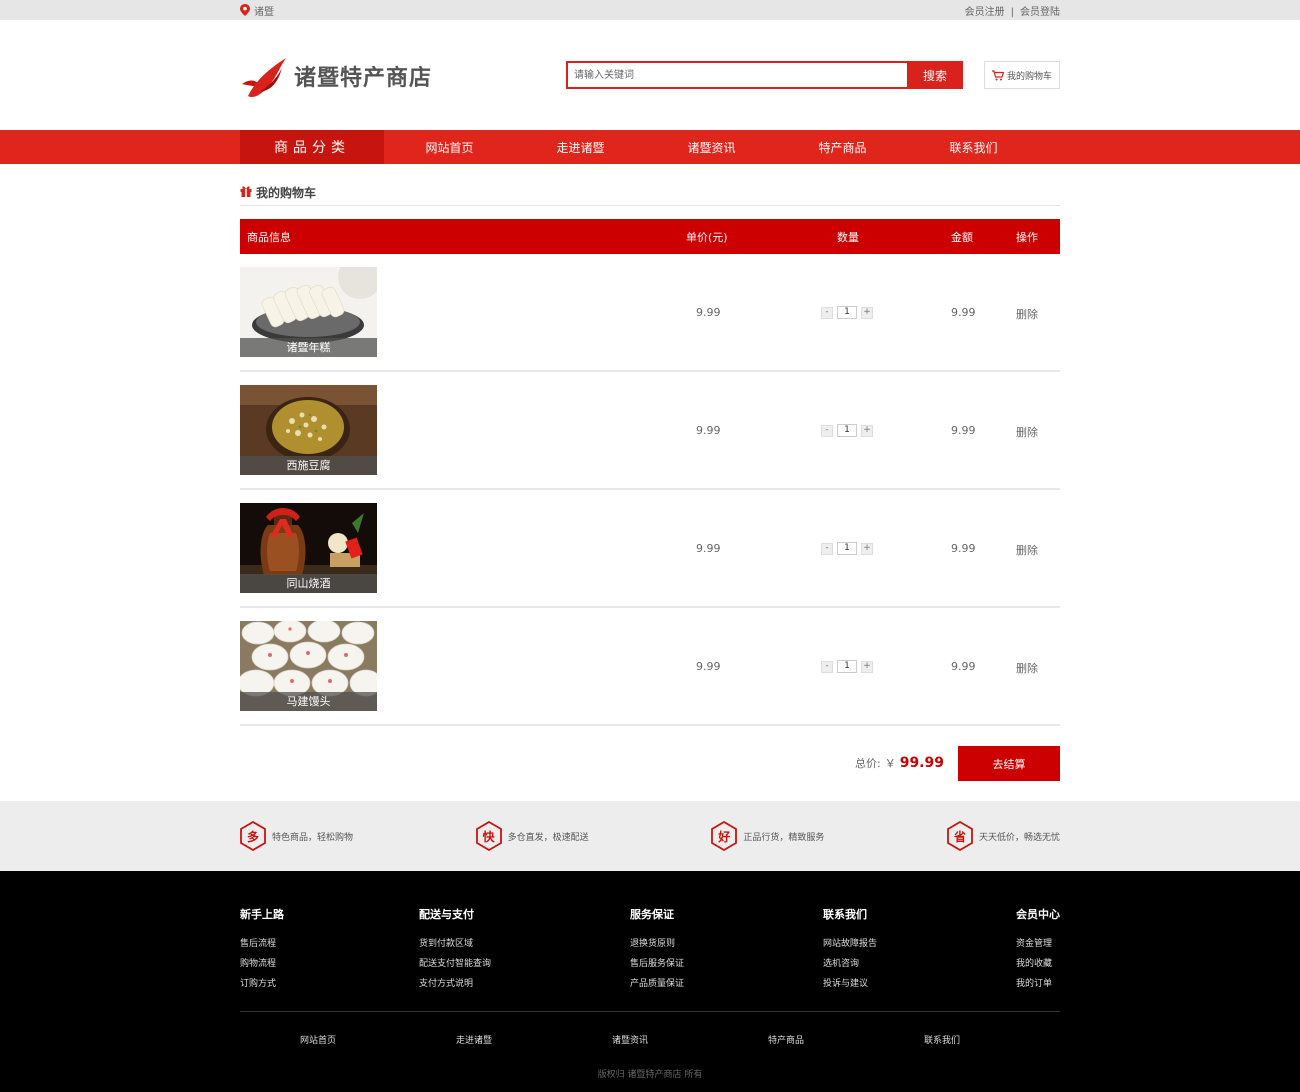 The height and width of the screenshot is (1092, 1300). Describe the element at coordinates (657, 942) in the screenshot. I see `footer-link: 退换货原则` at that location.